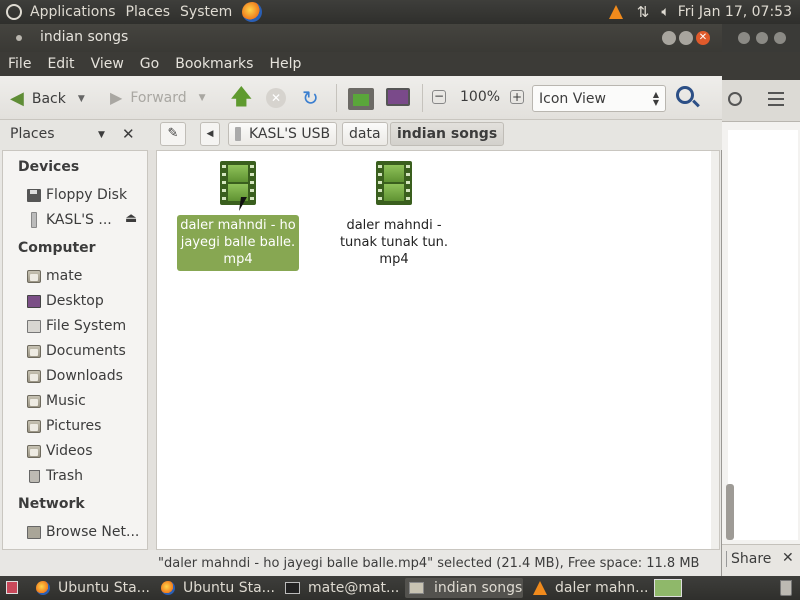  What do you see at coordinates (75, 326) in the screenshot?
I see `sidebar-item-file-system: File System` at bounding box center [75, 326].